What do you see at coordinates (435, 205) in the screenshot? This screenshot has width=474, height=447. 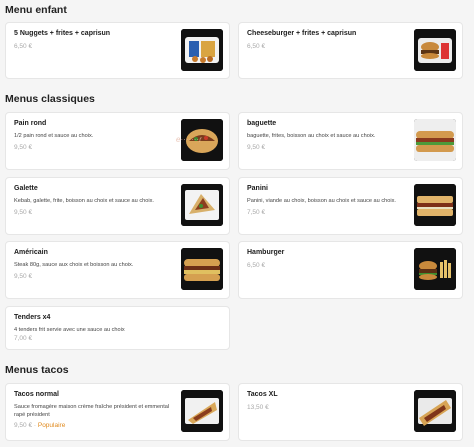 I see `panini-photo-icon` at bounding box center [435, 205].